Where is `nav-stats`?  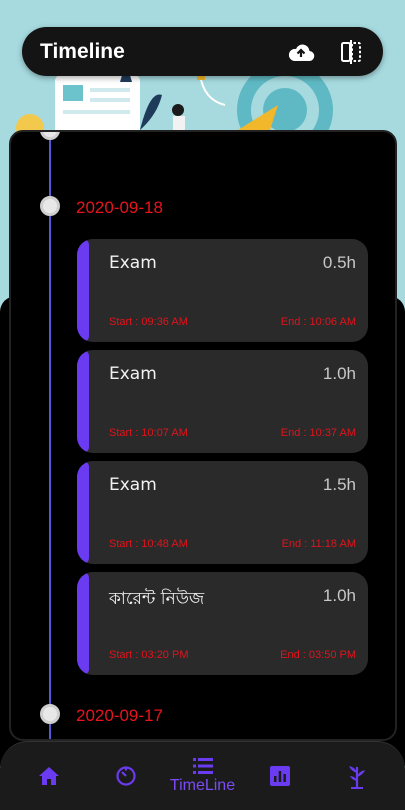
nav-stats is located at coordinates (280, 776).